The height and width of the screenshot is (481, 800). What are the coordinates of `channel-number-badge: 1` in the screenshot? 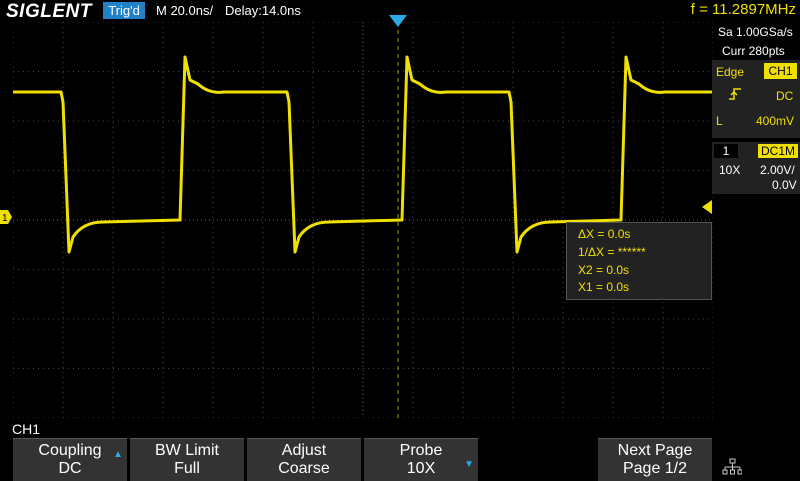 It's located at (726, 151).